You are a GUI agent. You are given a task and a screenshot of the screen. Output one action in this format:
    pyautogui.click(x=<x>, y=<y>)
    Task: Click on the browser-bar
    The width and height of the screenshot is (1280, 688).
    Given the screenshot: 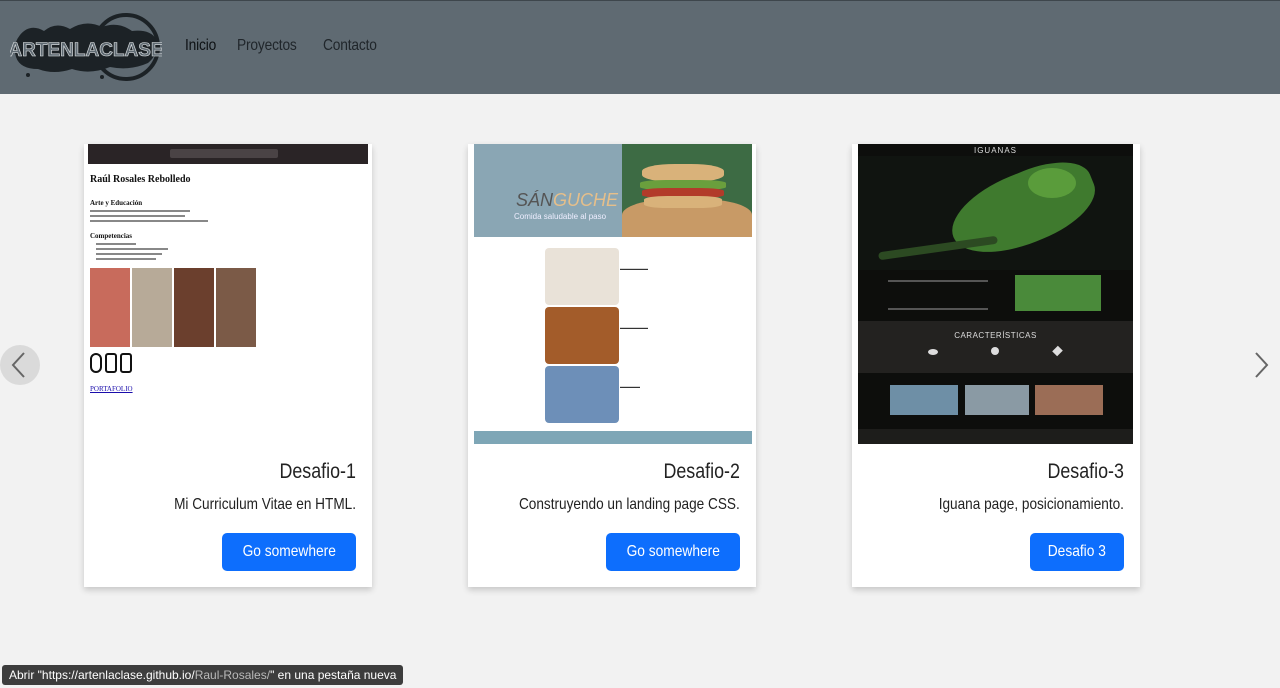 What is the action you would take?
    pyautogui.click(x=228, y=154)
    